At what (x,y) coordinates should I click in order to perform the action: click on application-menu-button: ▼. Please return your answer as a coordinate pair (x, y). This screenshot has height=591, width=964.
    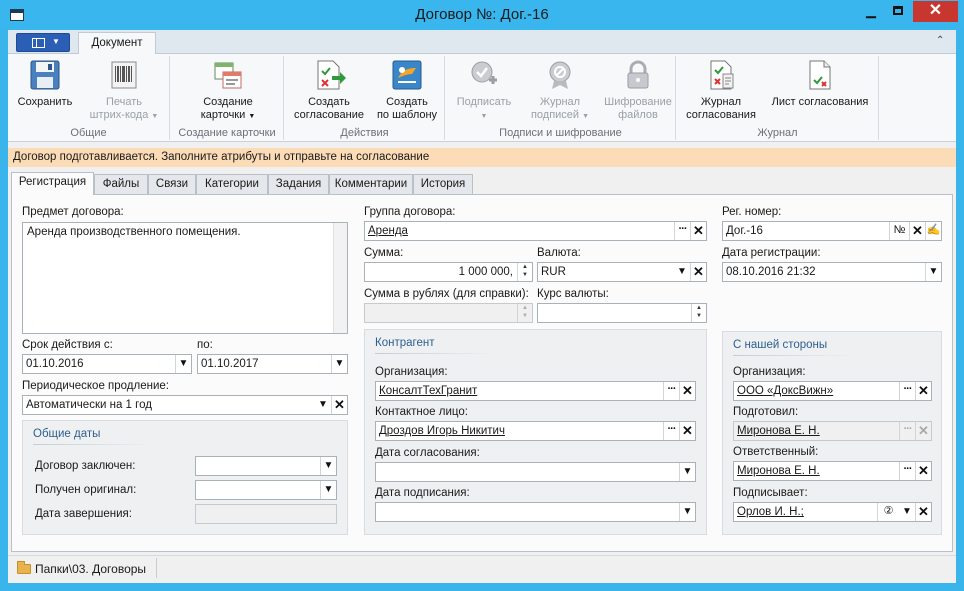
    Looking at the image, I should click on (43, 42).